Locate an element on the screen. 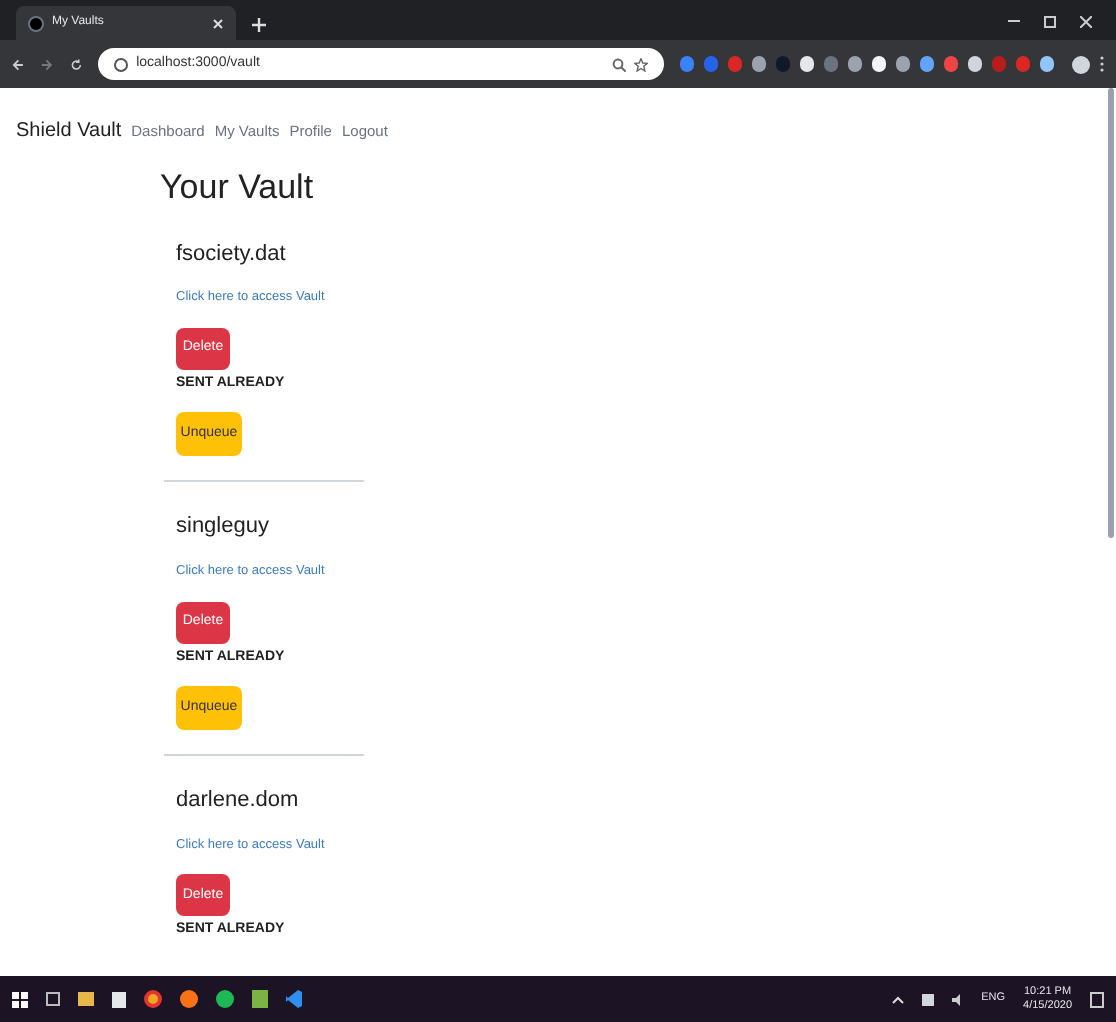 The image size is (1116, 1022). network-icon is located at coordinates (927, 999).